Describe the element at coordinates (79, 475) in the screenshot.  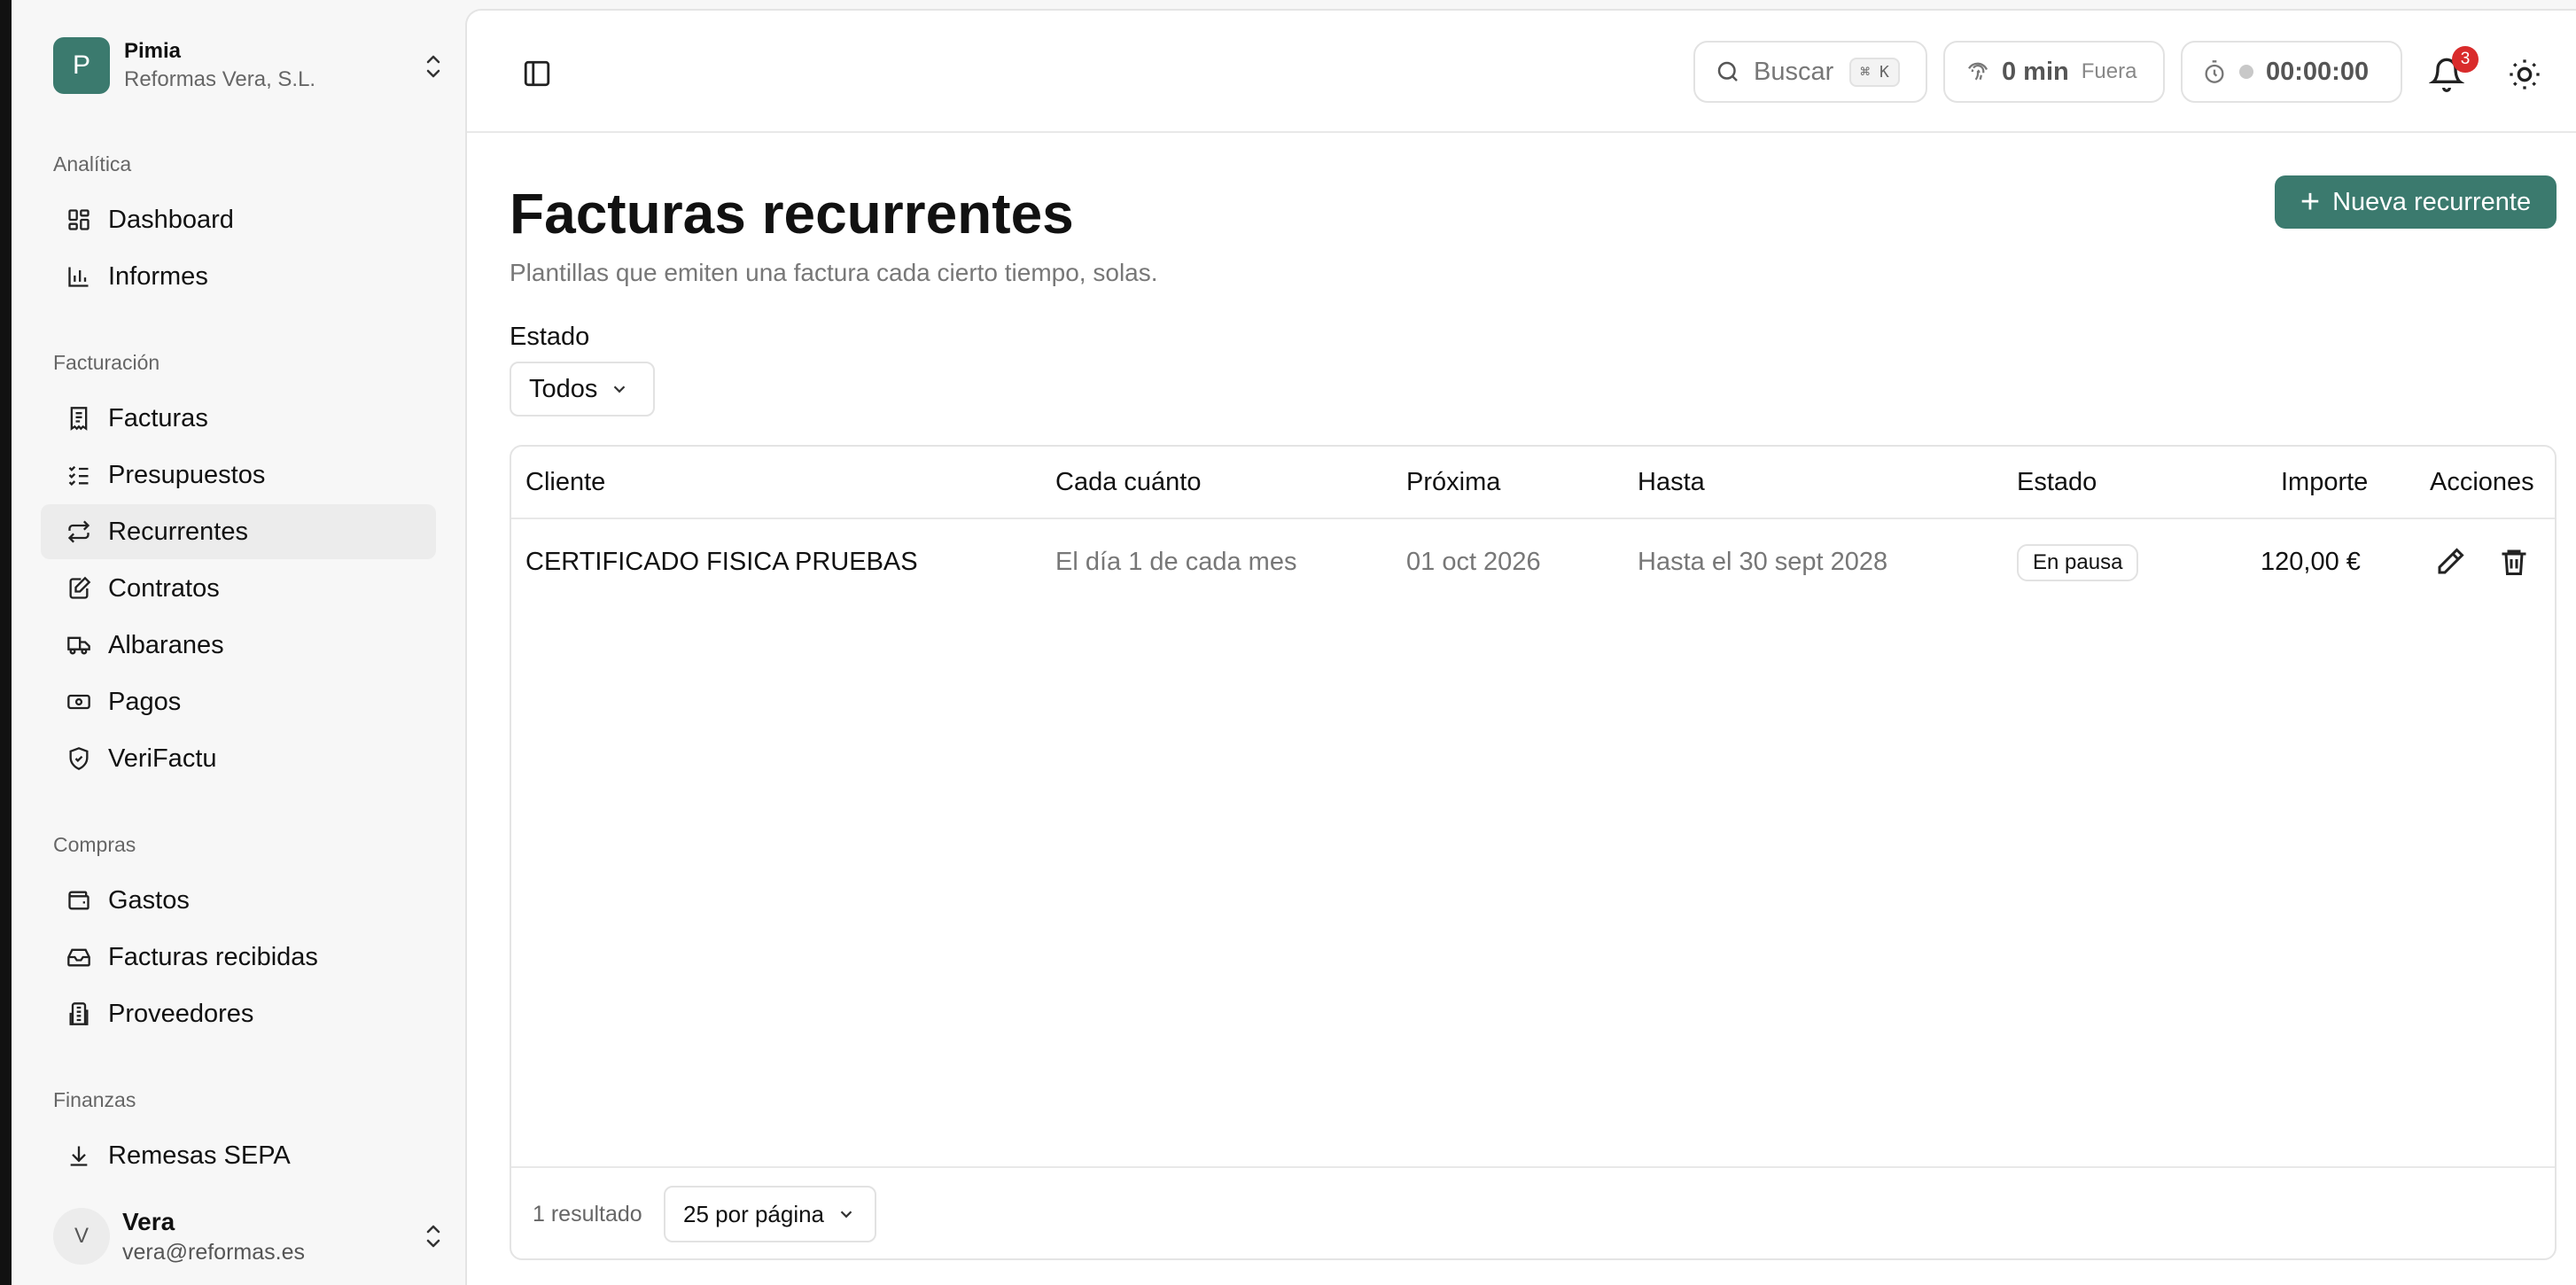
I see `checklist-icon` at that location.